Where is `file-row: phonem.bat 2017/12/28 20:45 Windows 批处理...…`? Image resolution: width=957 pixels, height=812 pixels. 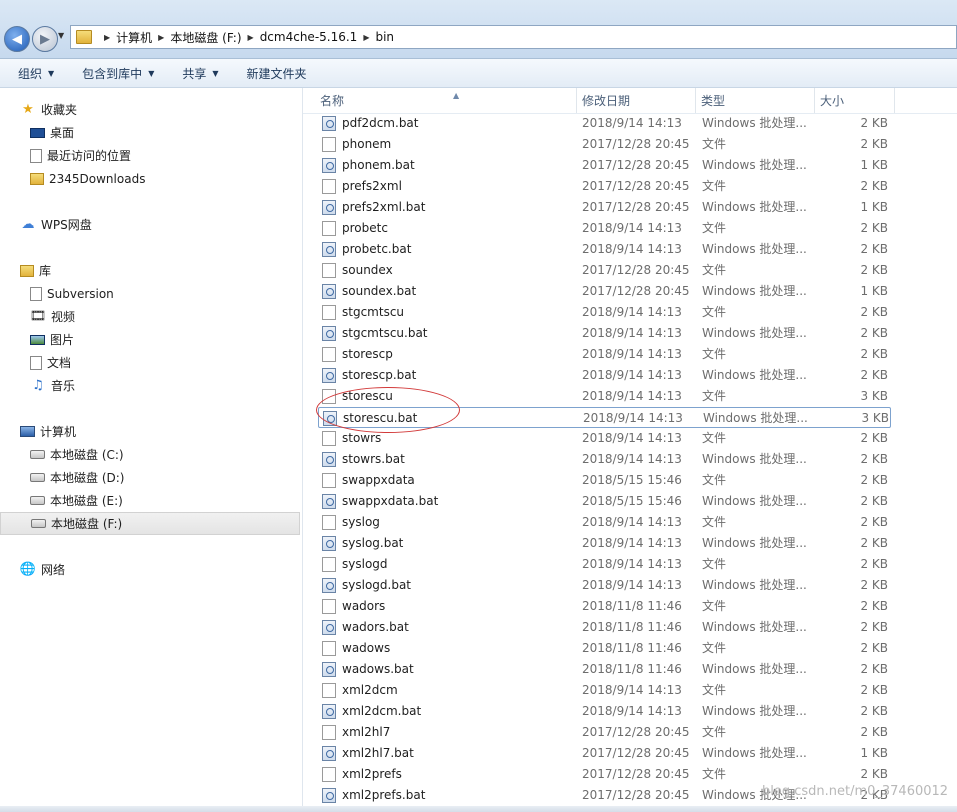 file-row: phonem.bat 2017/12/28 20:45 Windows 批处理...… is located at coordinates (604, 165).